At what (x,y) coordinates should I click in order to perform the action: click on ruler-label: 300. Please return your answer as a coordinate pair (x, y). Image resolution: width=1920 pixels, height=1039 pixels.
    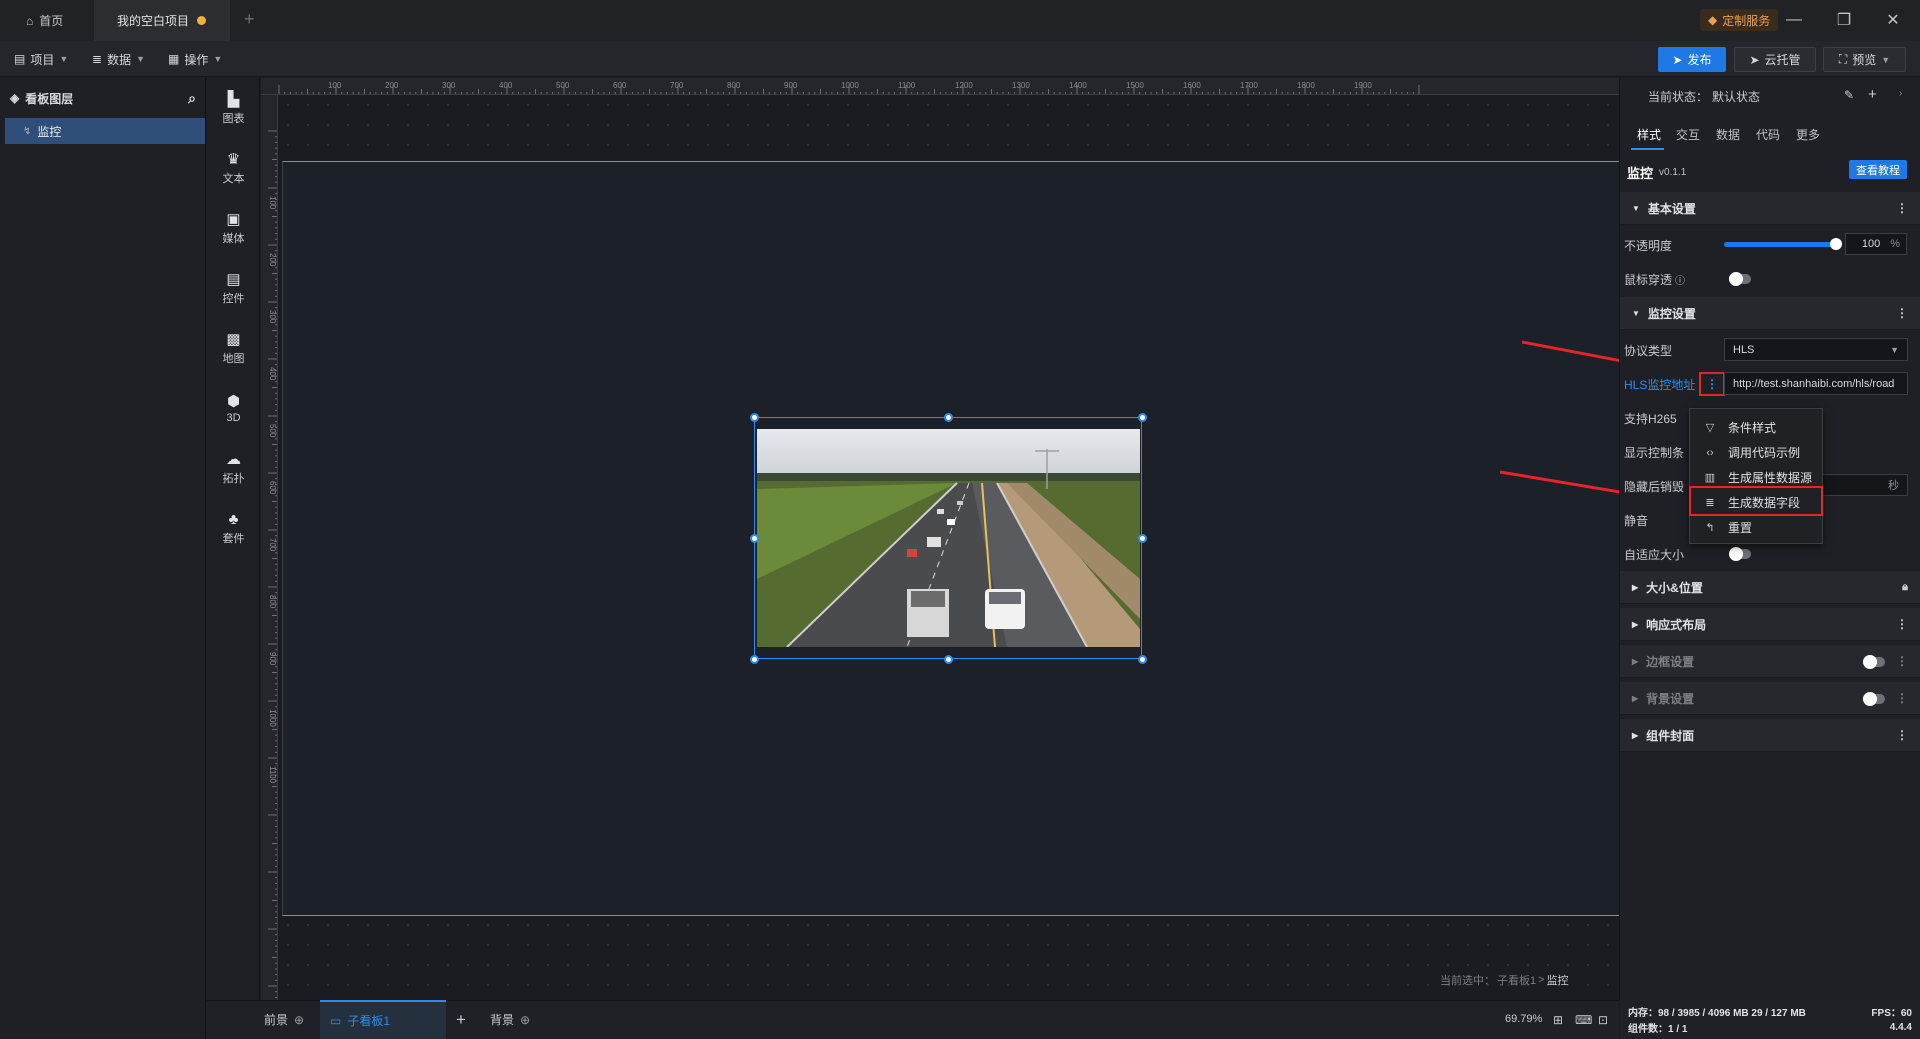
    Looking at the image, I should click on (272, 317).